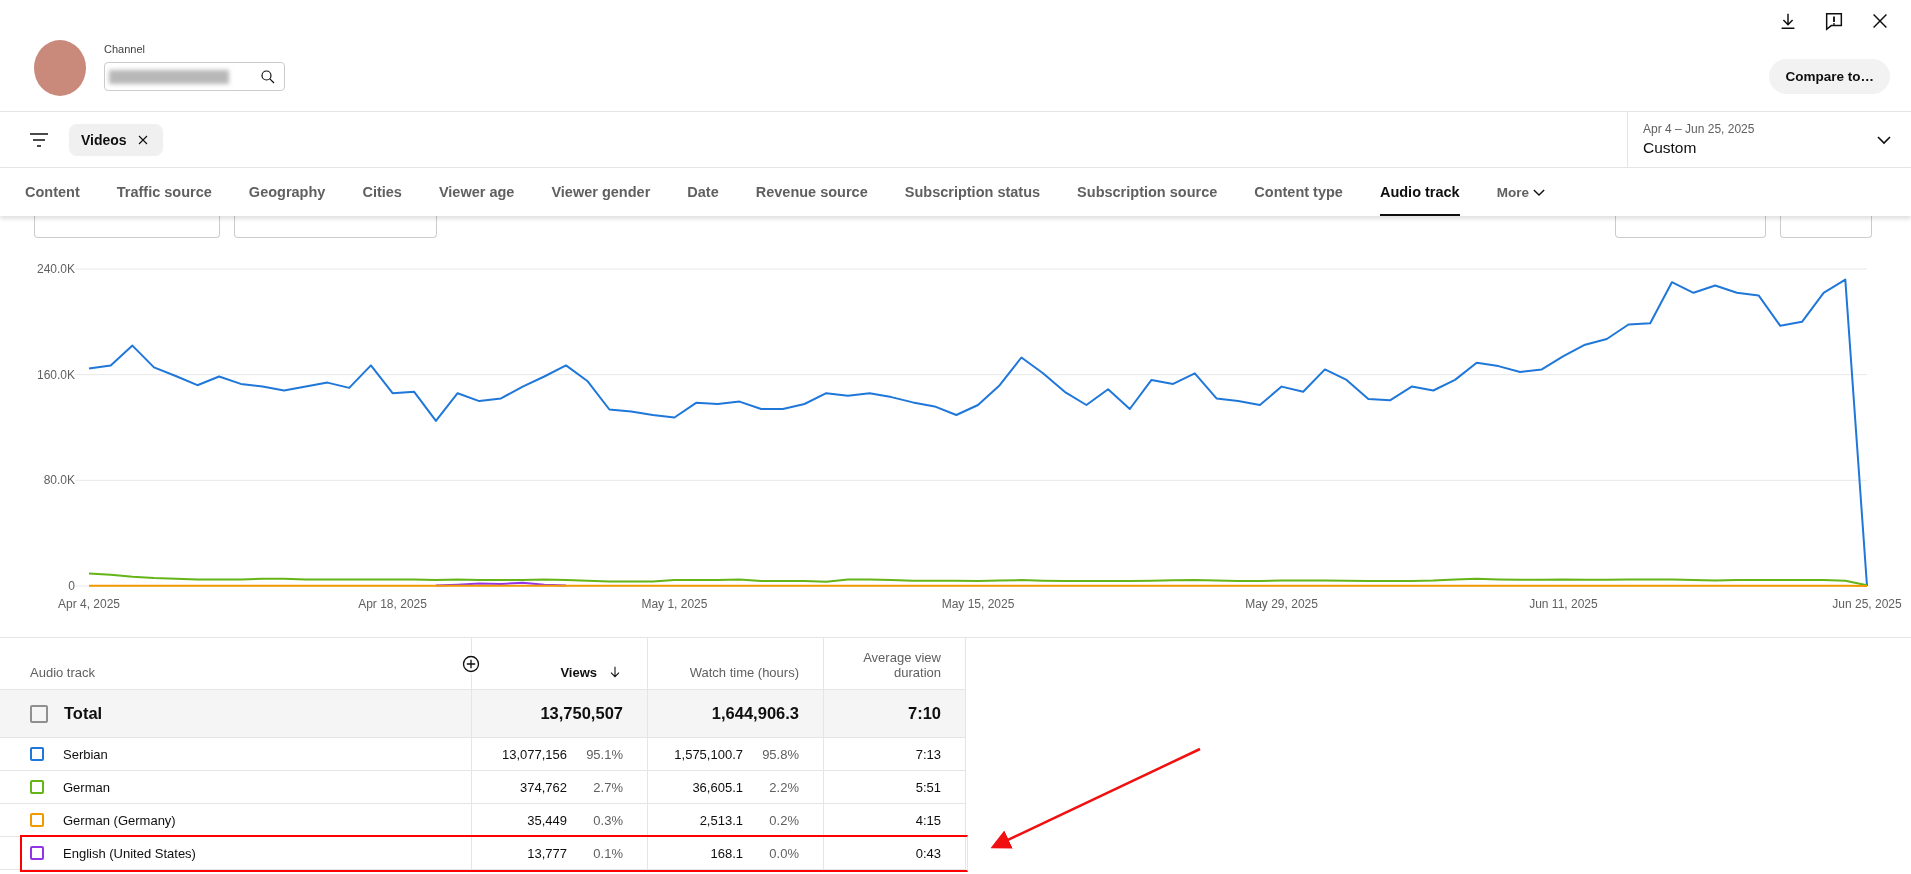 The width and height of the screenshot is (1911, 874). I want to click on date-range-text: Apr 4 – Jun 25, 2025, so click(1699, 129).